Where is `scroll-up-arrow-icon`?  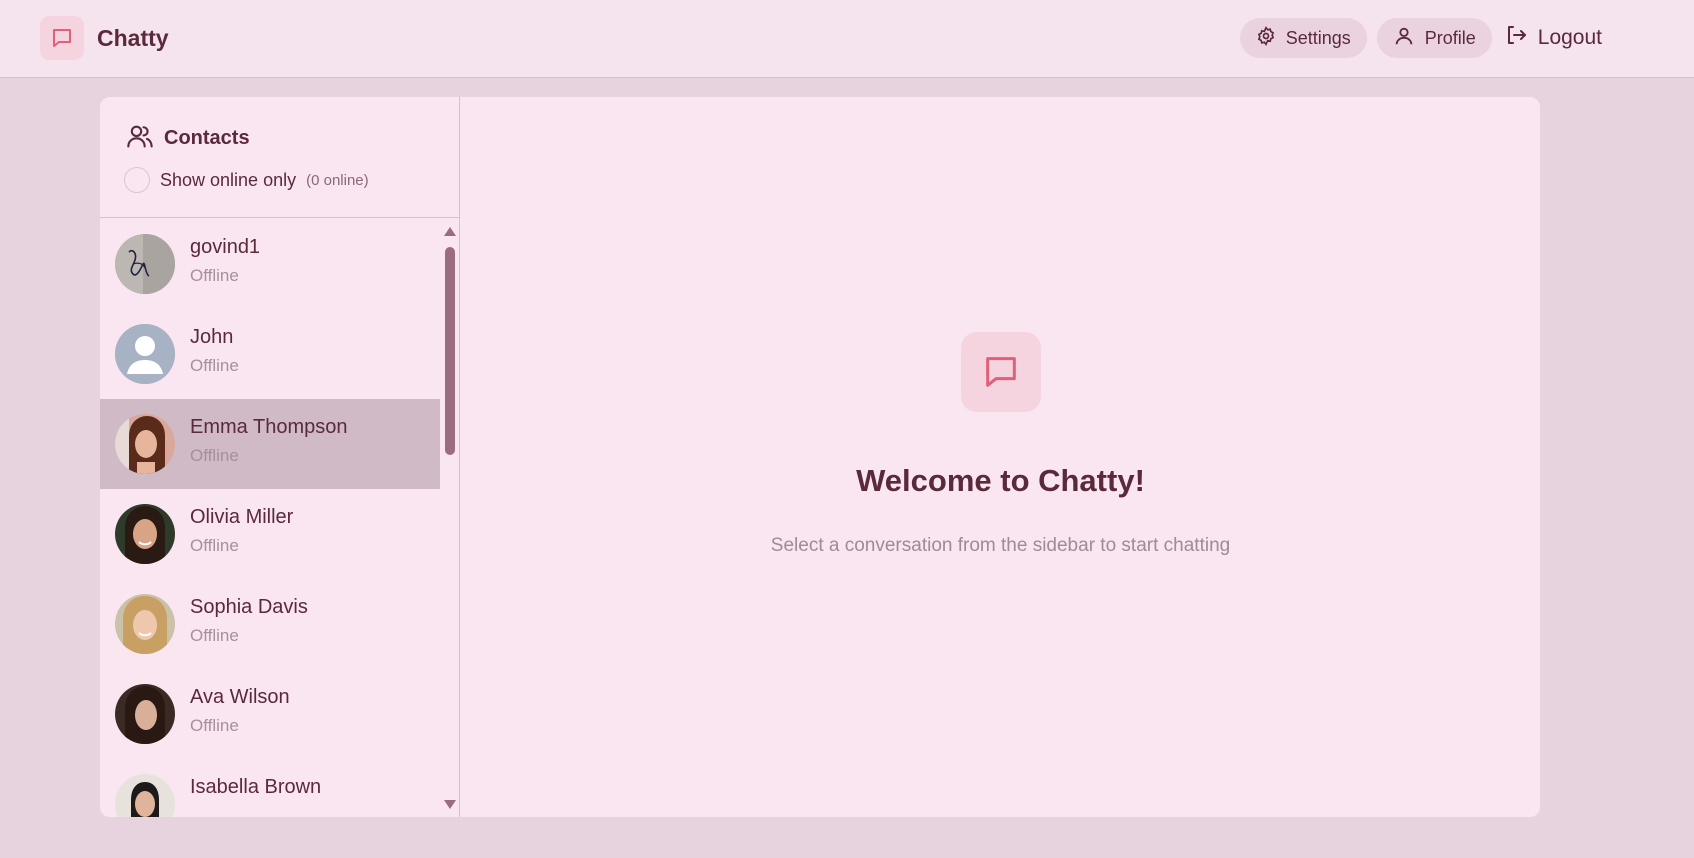 scroll-up-arrow-icon is located at coordinates (450, 231).